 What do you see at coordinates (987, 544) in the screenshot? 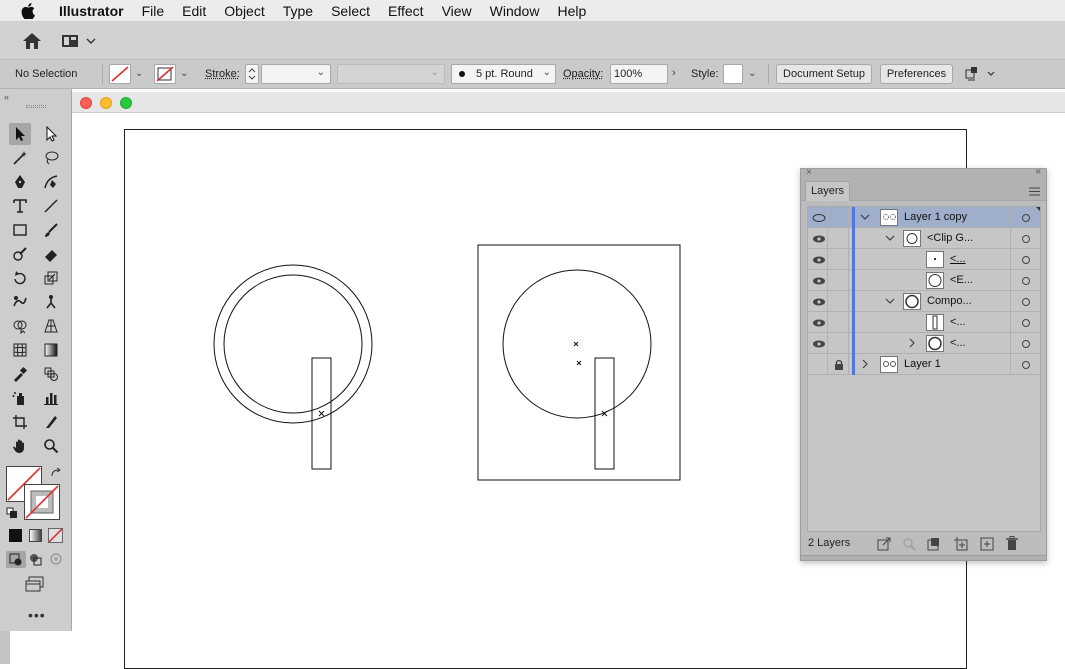
I see `create-new-layer-icon` at bounding box center [987, 544].